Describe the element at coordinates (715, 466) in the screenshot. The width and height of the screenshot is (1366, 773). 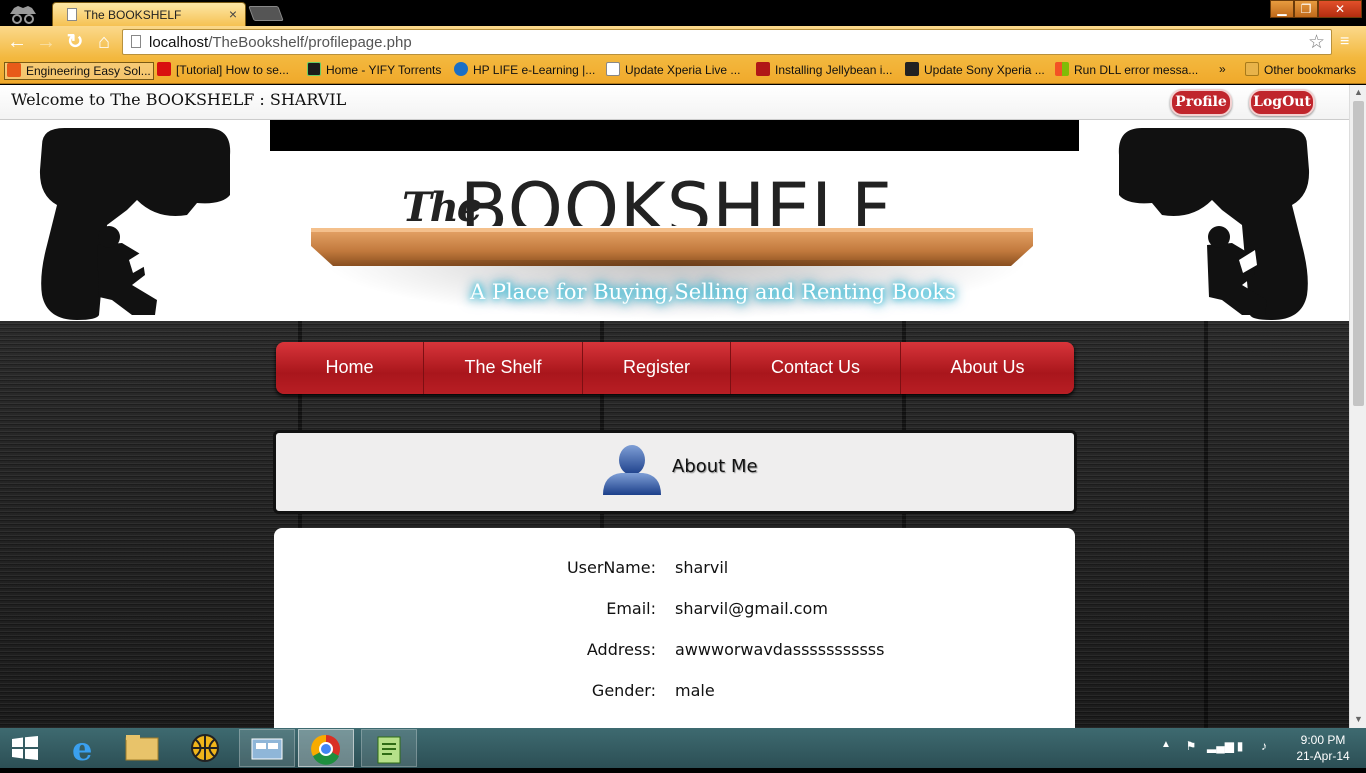
I see `about-me-title: About Me` at that location.